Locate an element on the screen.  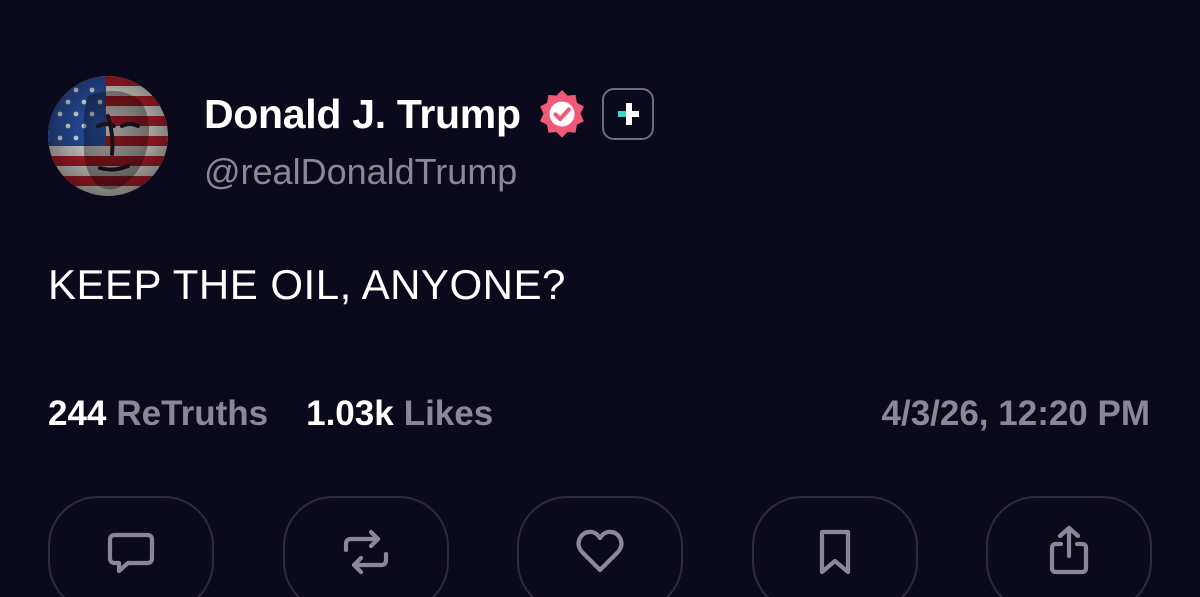
avatar is located at coordinates (108, 136).